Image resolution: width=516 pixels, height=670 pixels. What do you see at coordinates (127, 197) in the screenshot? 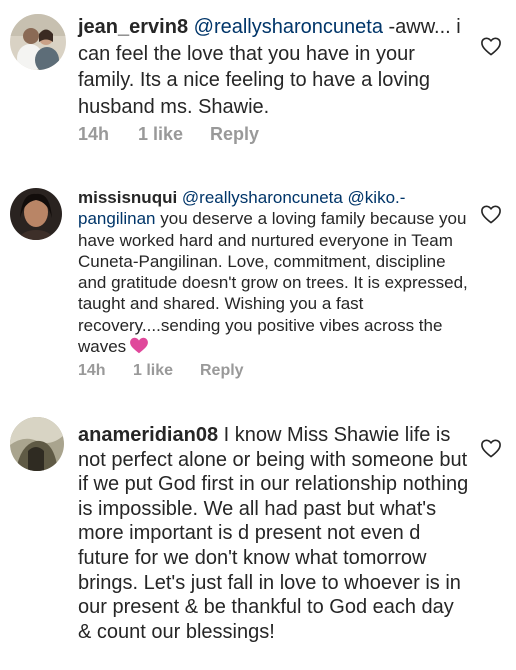
I see `comment-username: missisnuqui` at bounding box center [127, 197].